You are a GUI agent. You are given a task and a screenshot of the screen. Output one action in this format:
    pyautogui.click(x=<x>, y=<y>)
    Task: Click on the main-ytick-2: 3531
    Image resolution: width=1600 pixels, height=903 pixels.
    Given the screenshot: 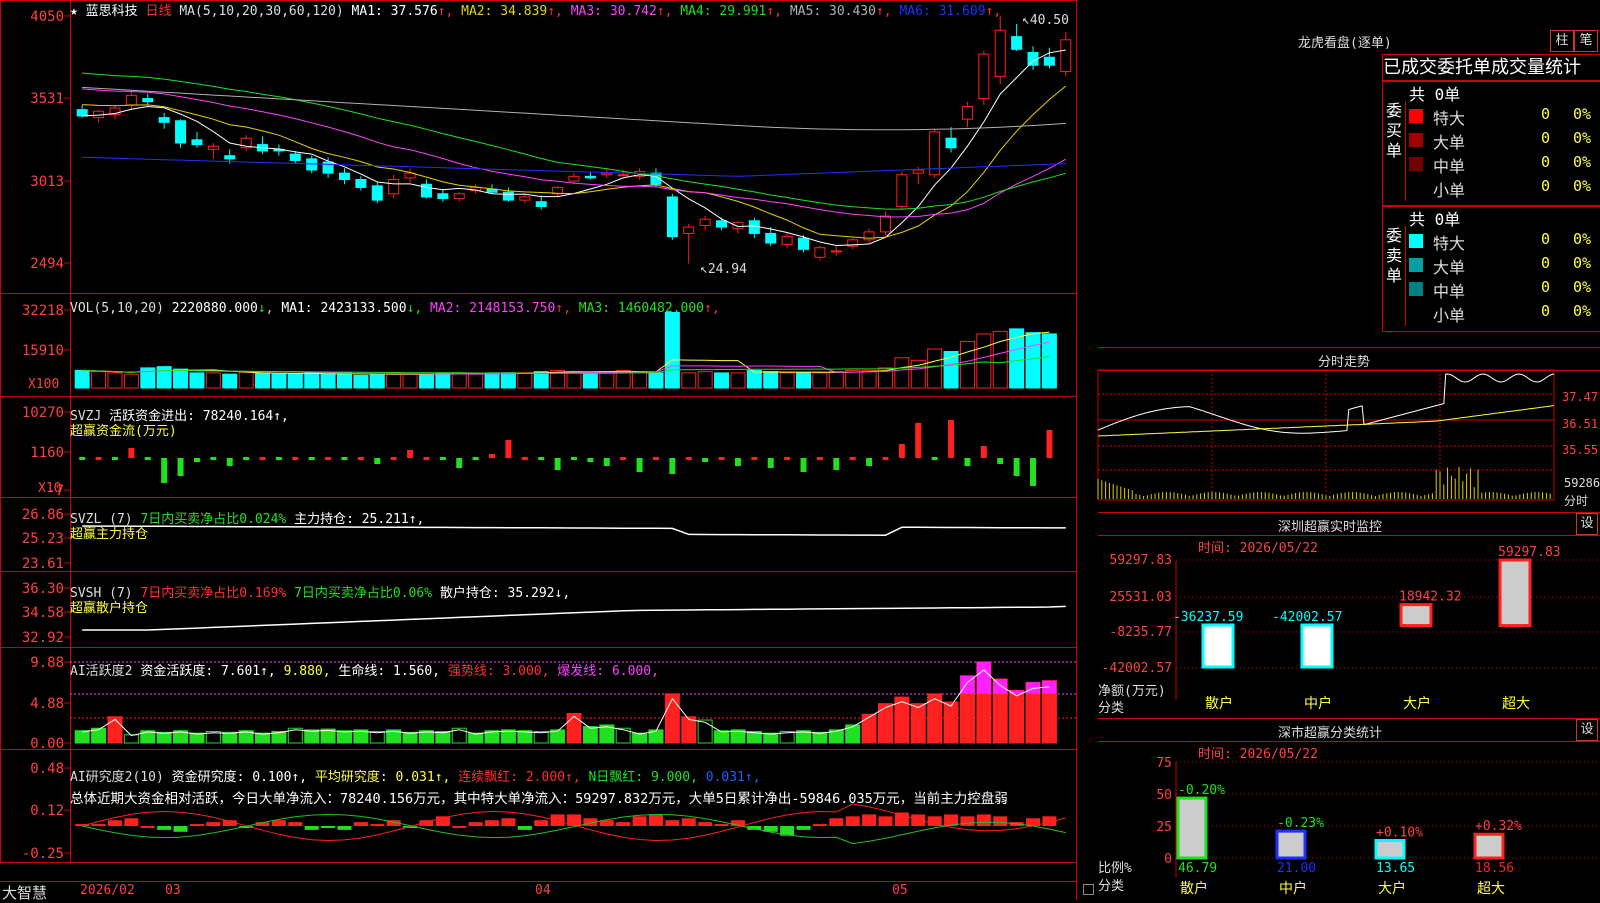 What is the action you would take?
    pyautogui.click(x=47, y=99)
    